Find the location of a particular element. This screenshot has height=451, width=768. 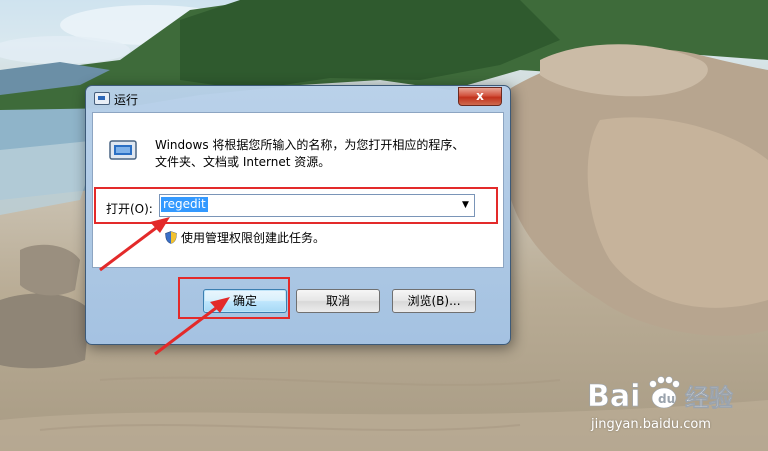

paw-icon: du is located at coordinates (664, 392).